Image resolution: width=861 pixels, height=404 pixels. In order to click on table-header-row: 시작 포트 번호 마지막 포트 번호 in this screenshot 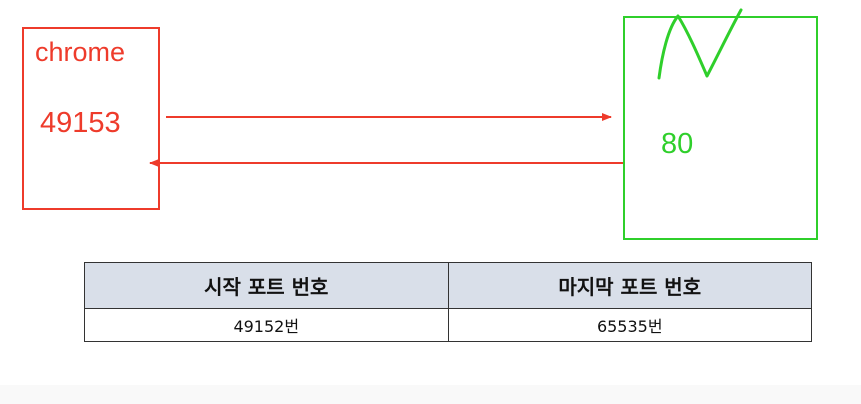, I will do `click(448, 285)`.